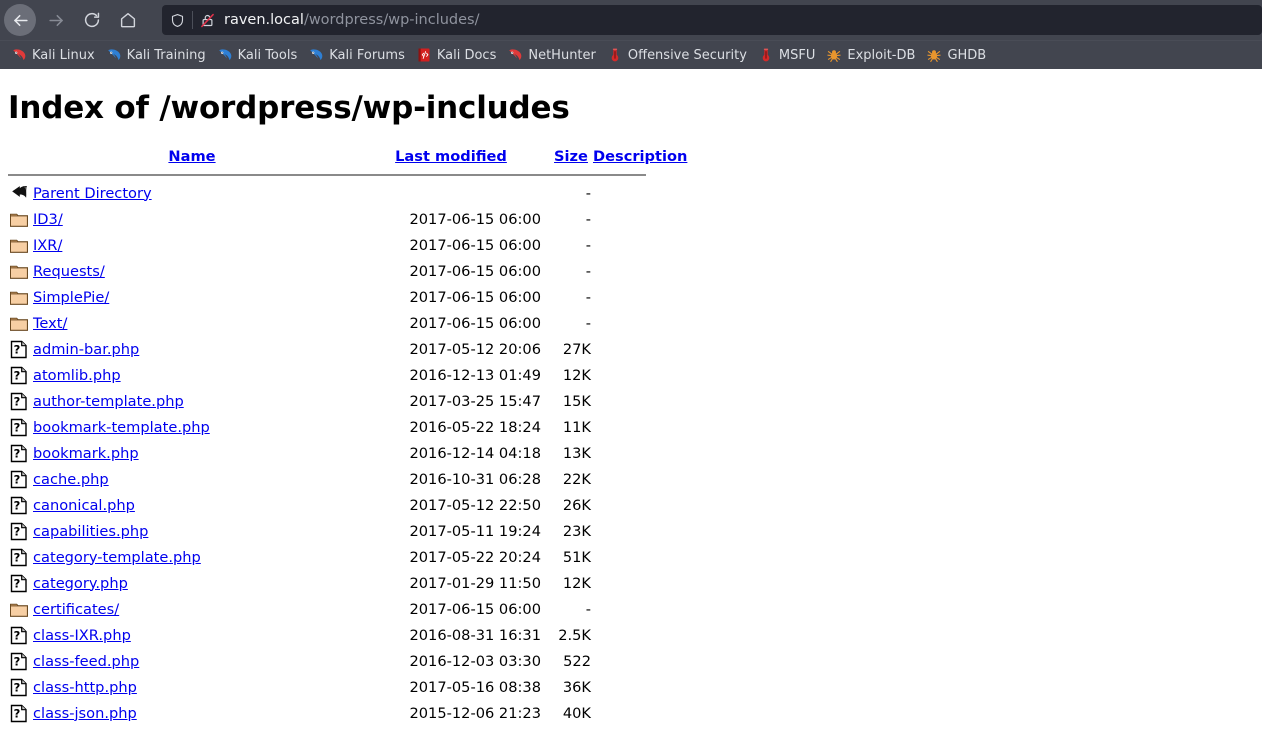 The height and width of the screenshot is (733, 1262). I want to click on broken-lock-icon, so click(207, 20).